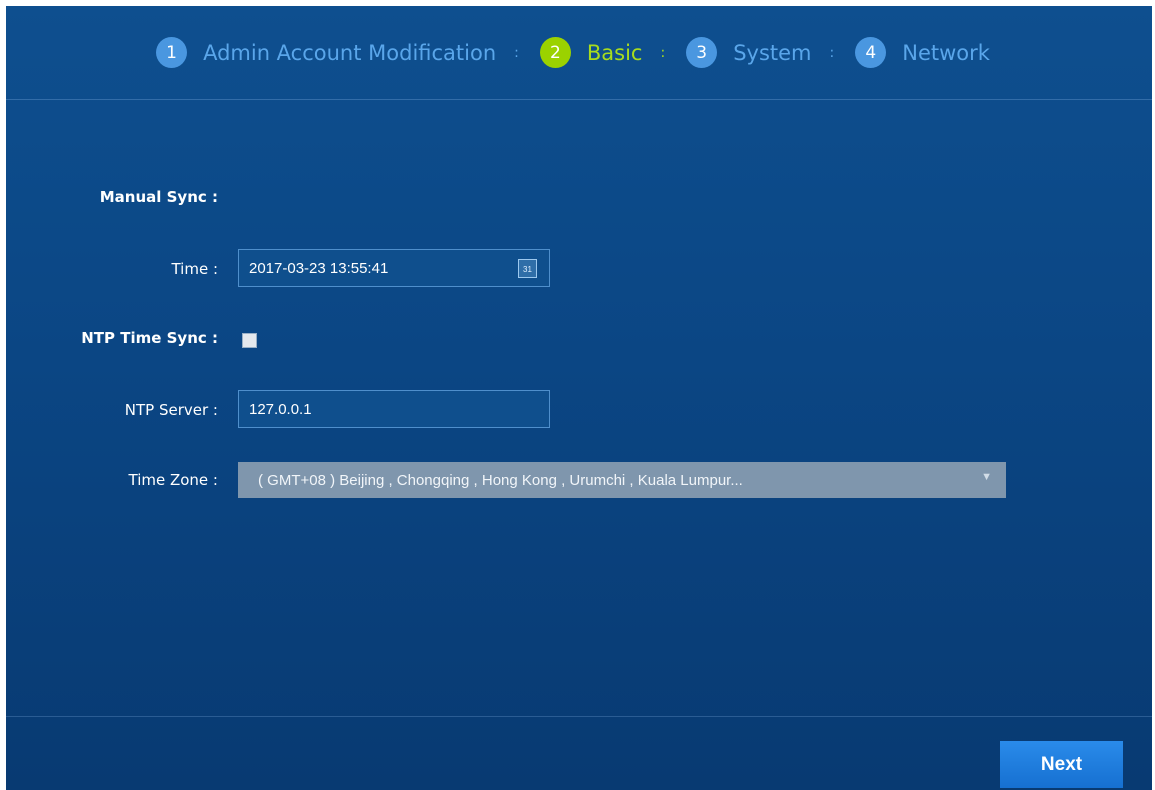 The height and width of the screenshot is (790, 1155). What do you see at coordinates (394, 409) in the screenshot?
I see `ntp-server-input: 127.0.0.1` at bounding box center [394, 409].